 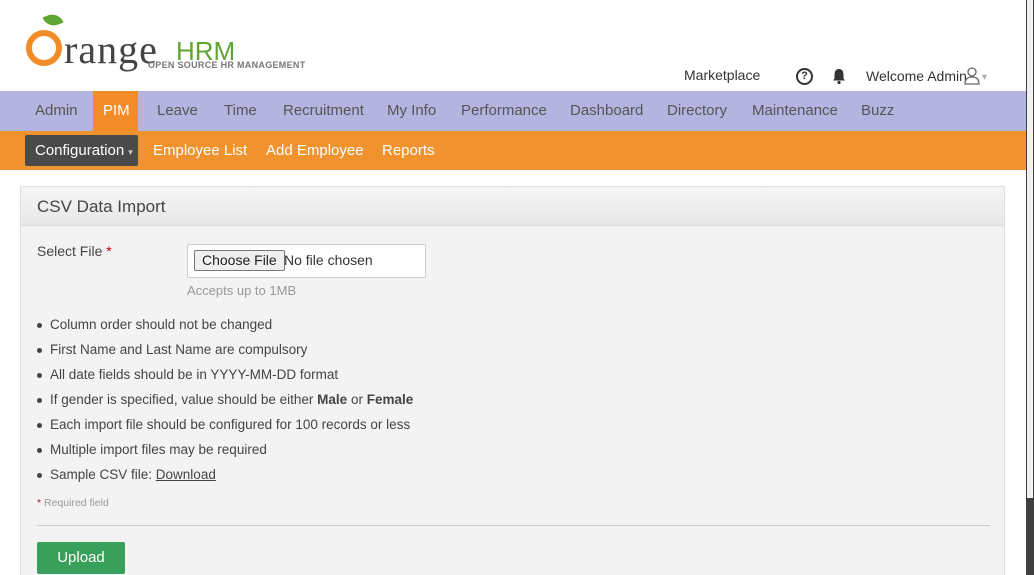 I want to click on scrollbar, so click(x=1030, y=287).